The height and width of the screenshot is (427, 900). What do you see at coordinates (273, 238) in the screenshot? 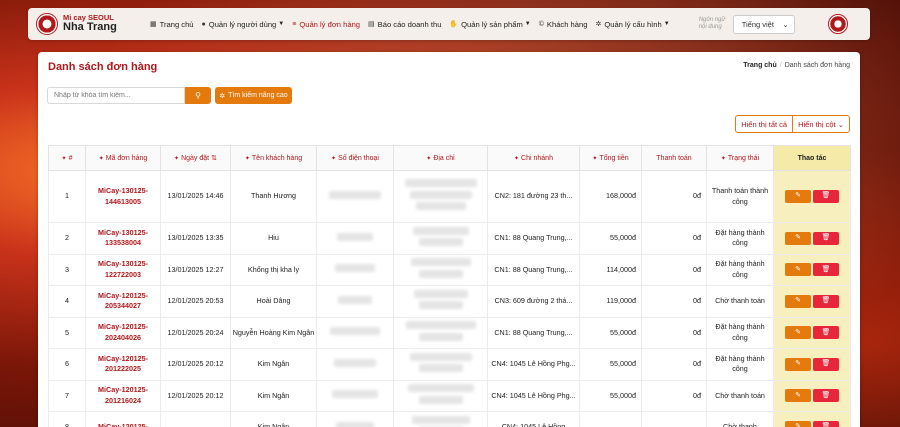
I see `customer-name: Hiu` at bounding box center [273, 238].